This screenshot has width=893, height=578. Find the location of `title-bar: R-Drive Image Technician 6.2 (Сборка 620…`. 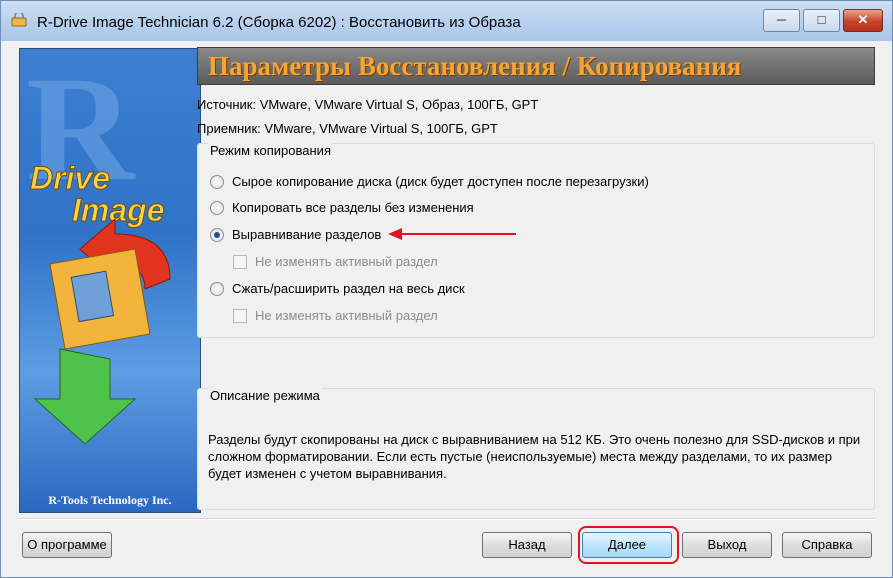

title-bar: R-Drive Image Technician 6.2 (Сборка 620… is located at coordinates (446, 21).